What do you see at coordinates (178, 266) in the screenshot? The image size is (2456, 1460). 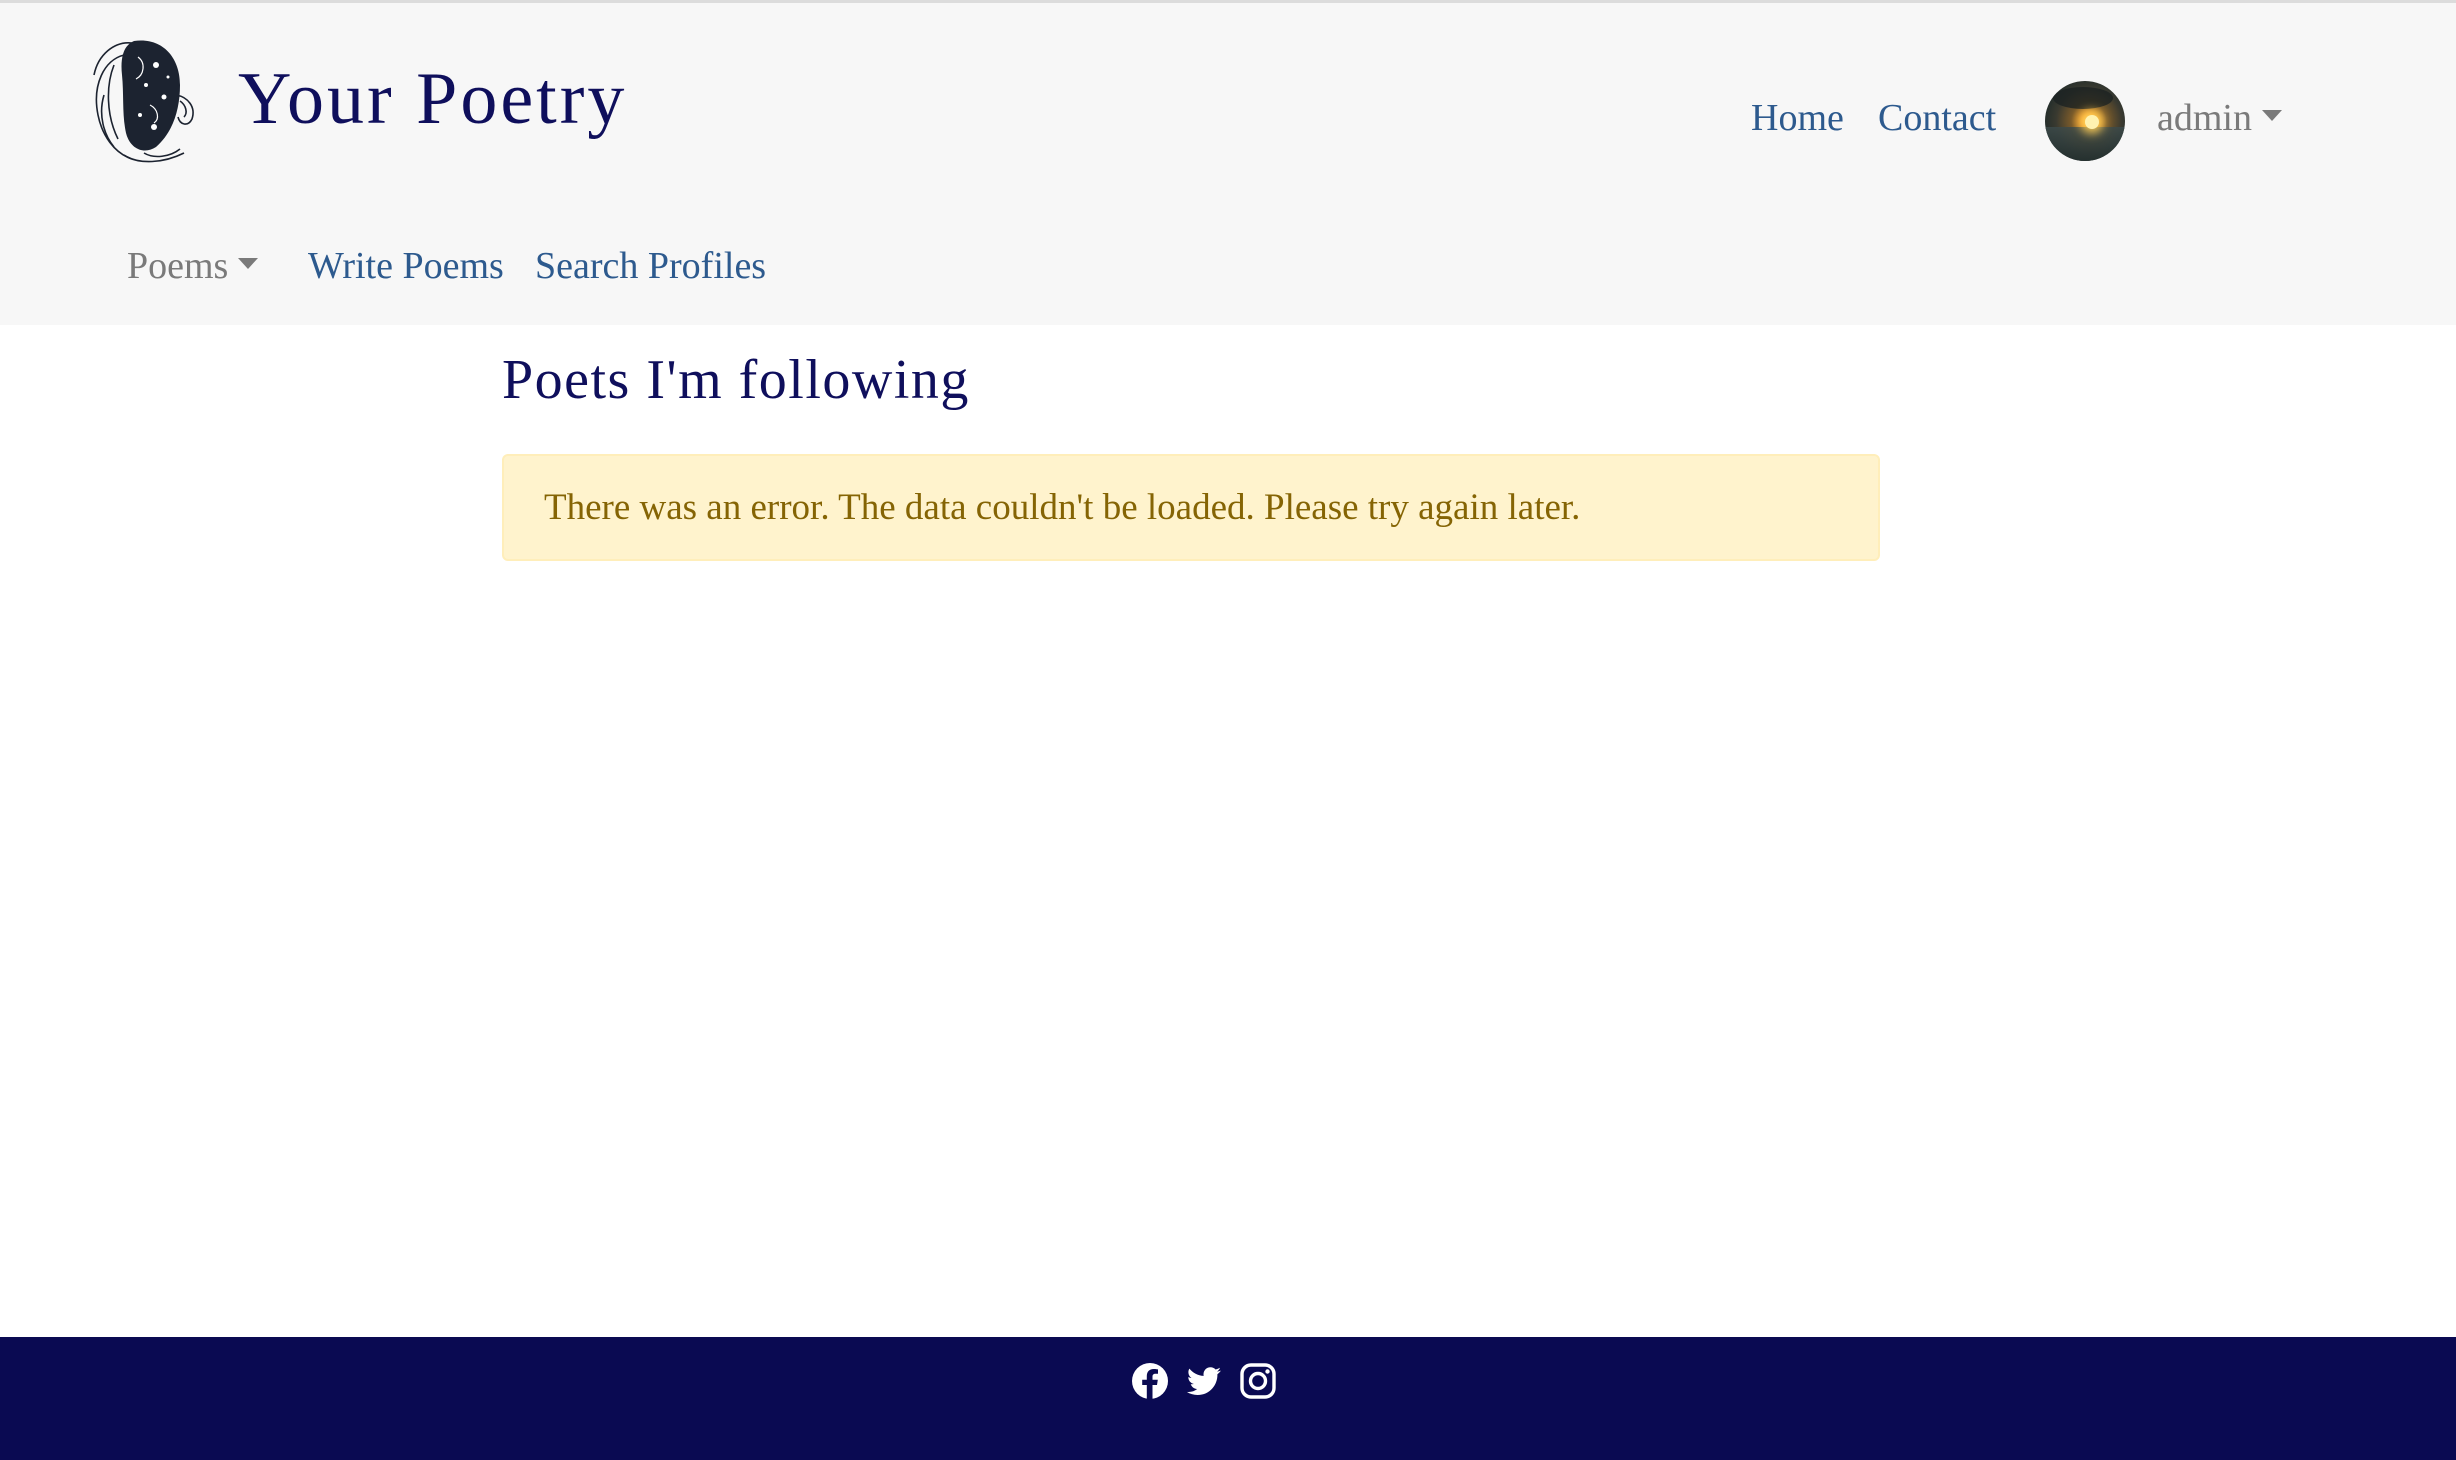 I see `poems-dropdown-label: Poems` at bounding box center [178, 266].